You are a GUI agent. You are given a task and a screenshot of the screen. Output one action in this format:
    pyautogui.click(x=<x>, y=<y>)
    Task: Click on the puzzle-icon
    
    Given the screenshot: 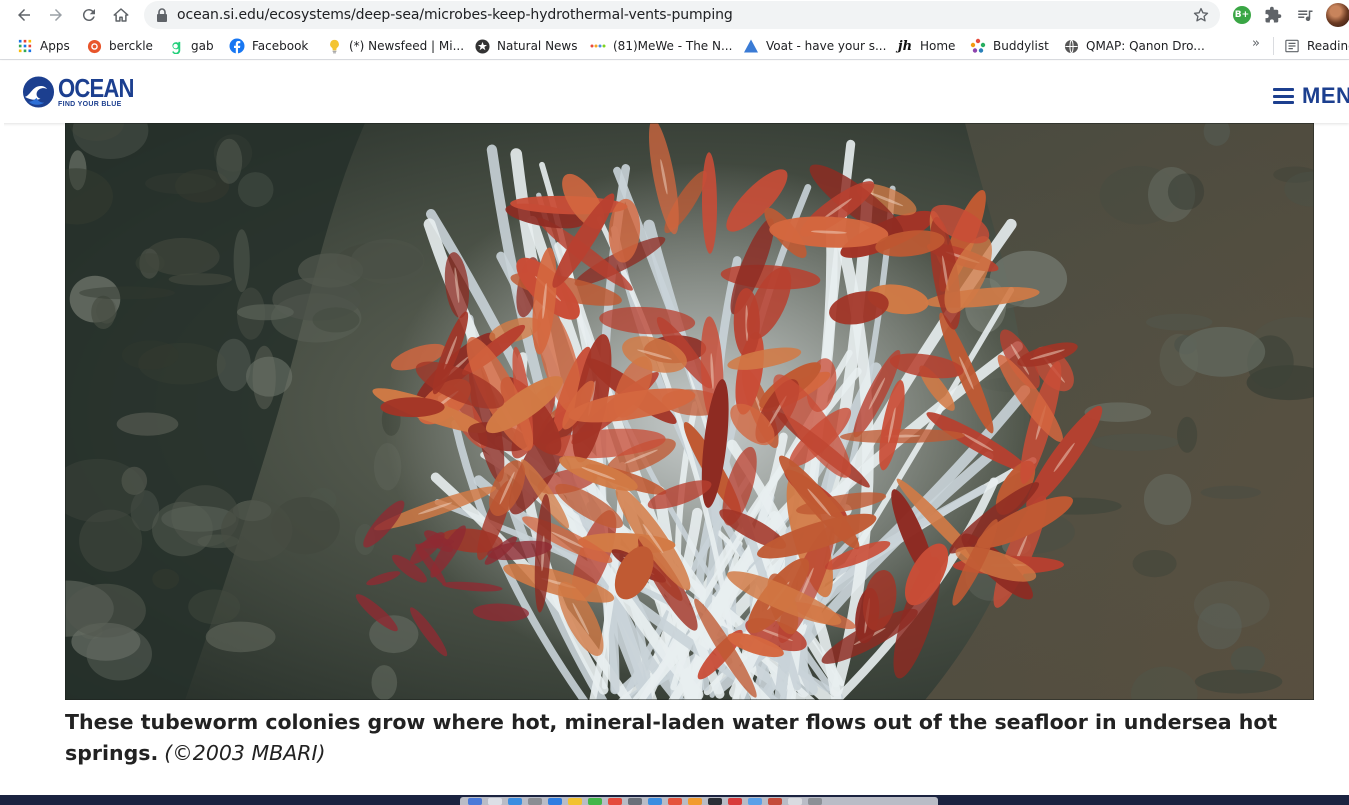 What is the action you would take?
    pyautogui.click(x=1273, y=14)
    